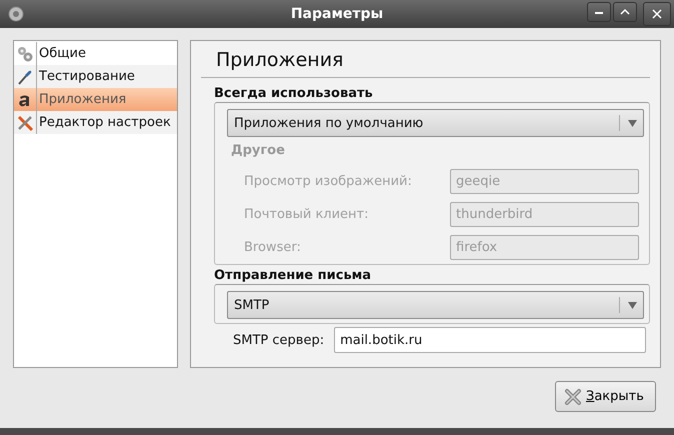 Image resolution: width=674 pixels, height=435 pixels. I want to click on close-button, so click(657, 14).